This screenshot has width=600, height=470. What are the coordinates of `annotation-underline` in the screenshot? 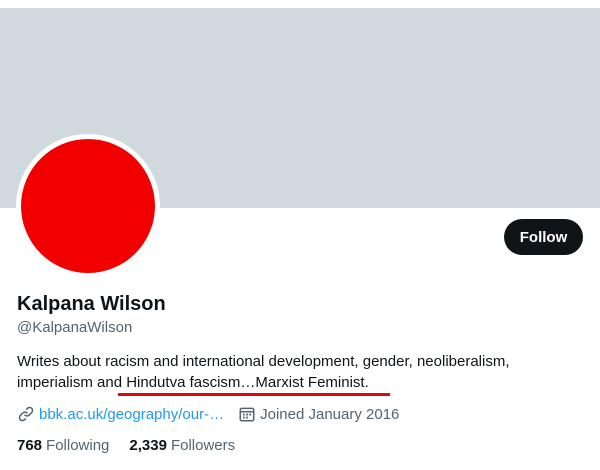 It's located at (254, 394).